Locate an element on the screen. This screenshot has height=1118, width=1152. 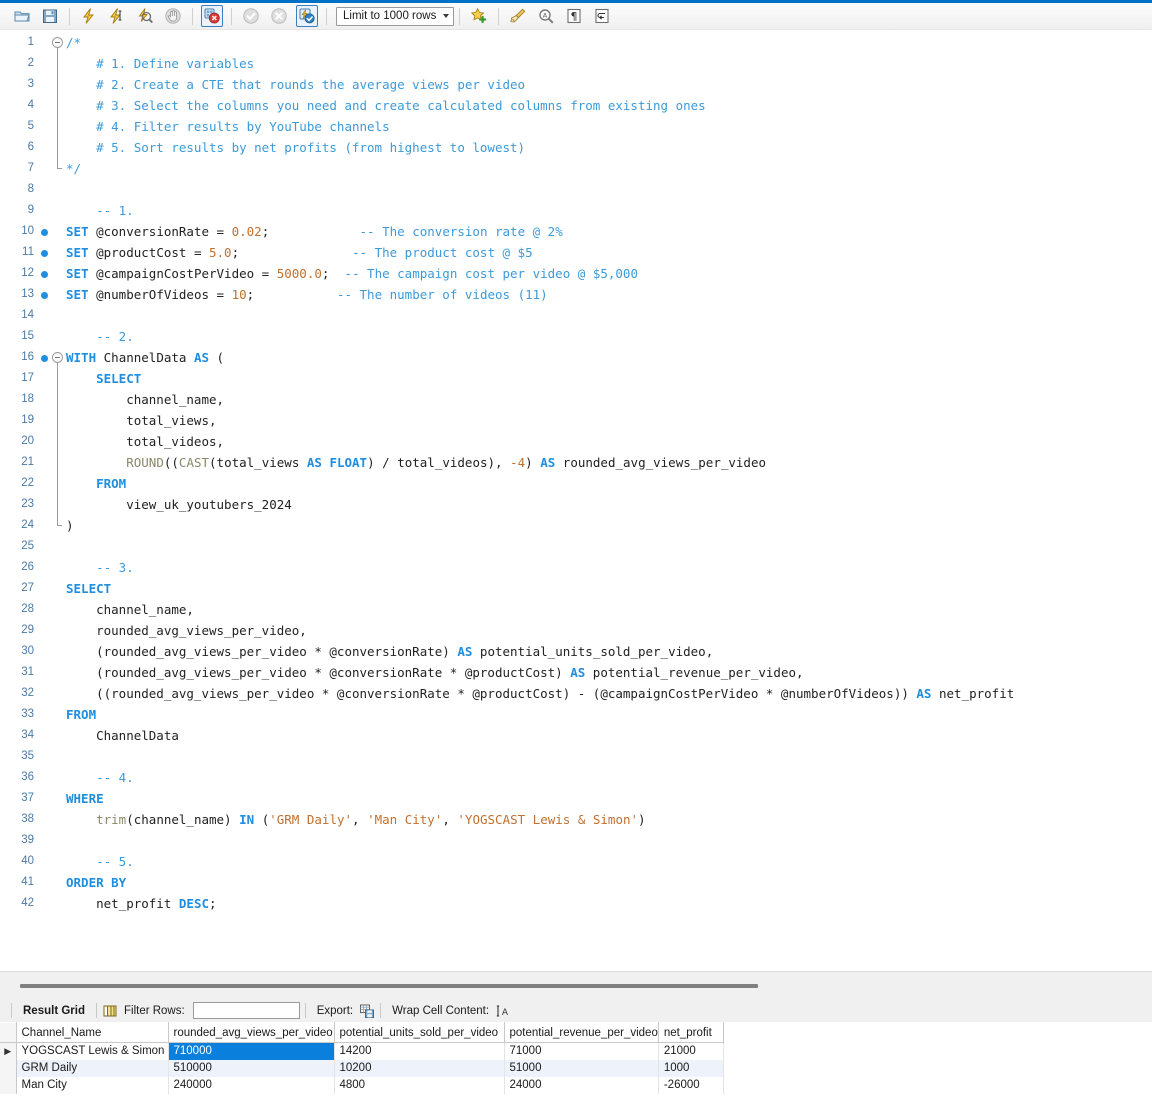
code-line: 36 -- 4. is located at coordinates (576, 777).